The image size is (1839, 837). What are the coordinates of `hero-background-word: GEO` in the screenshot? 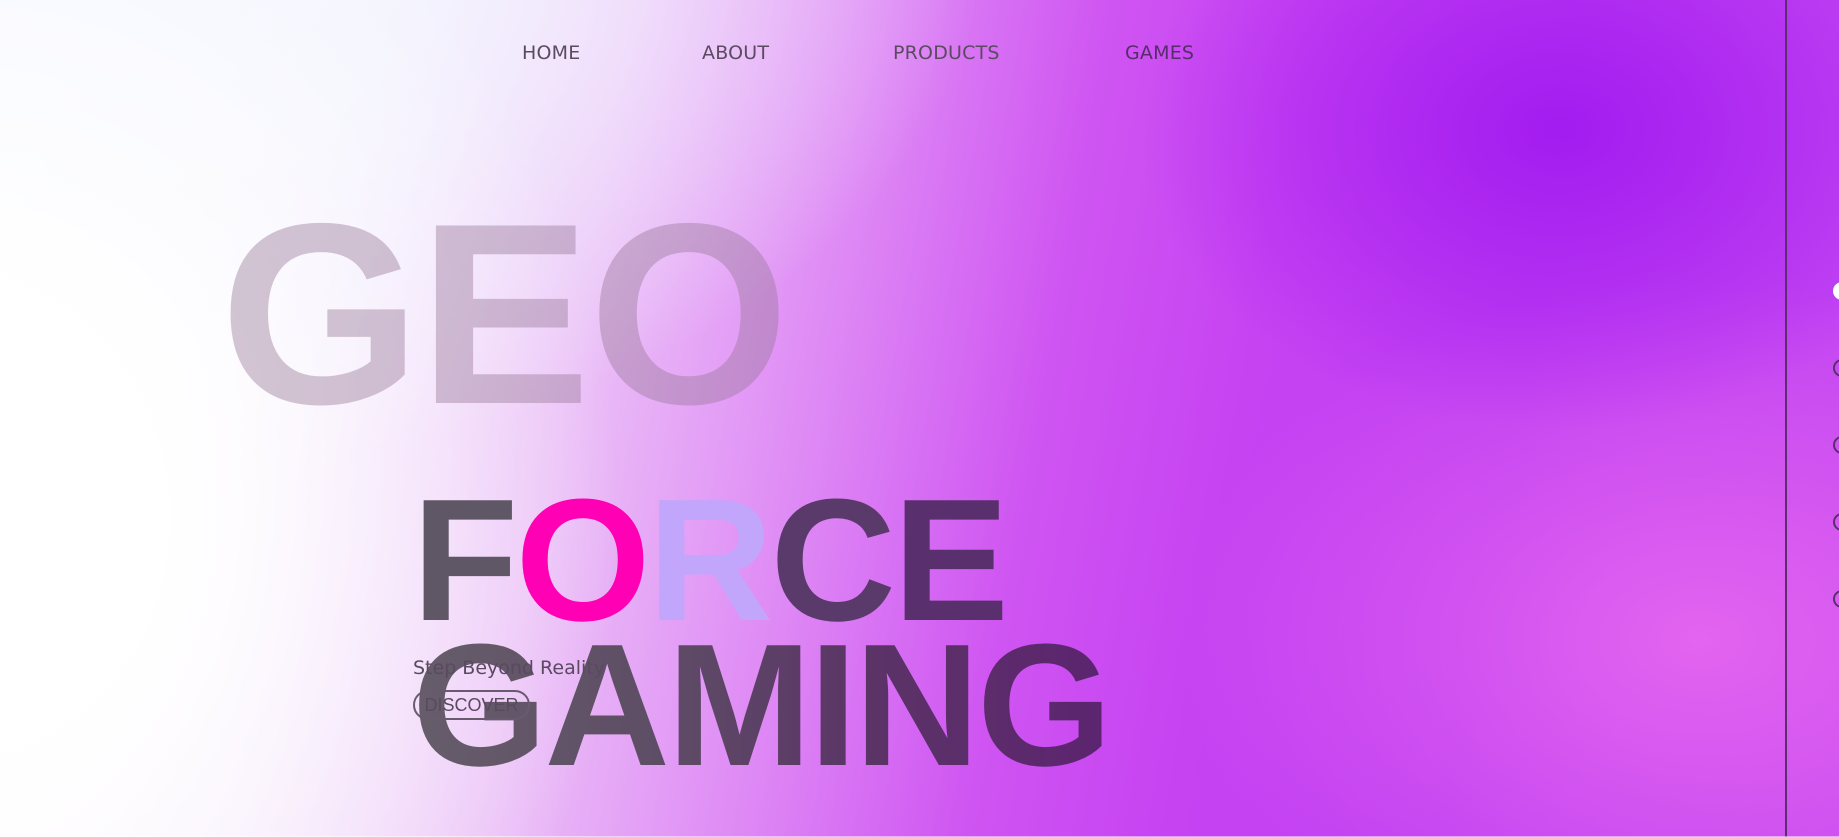 It's located at (504, 313).